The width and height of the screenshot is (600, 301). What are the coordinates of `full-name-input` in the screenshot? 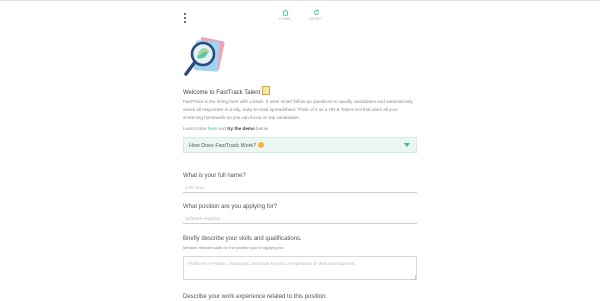 It's located at (300, 188).